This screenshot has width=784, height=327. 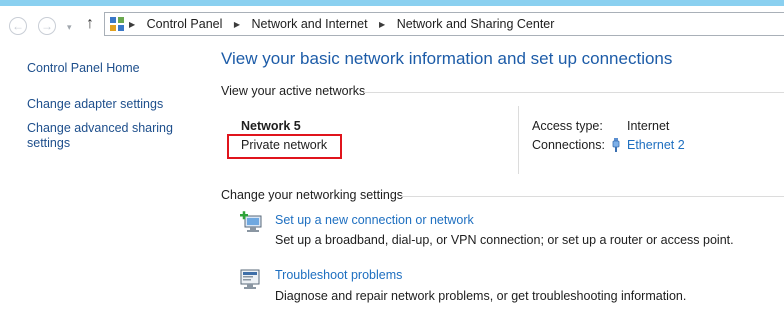 What do you see at coordinates (616, 145) in the screenshot?
I see `ethernet-icon` at bounding box center [616, 145].